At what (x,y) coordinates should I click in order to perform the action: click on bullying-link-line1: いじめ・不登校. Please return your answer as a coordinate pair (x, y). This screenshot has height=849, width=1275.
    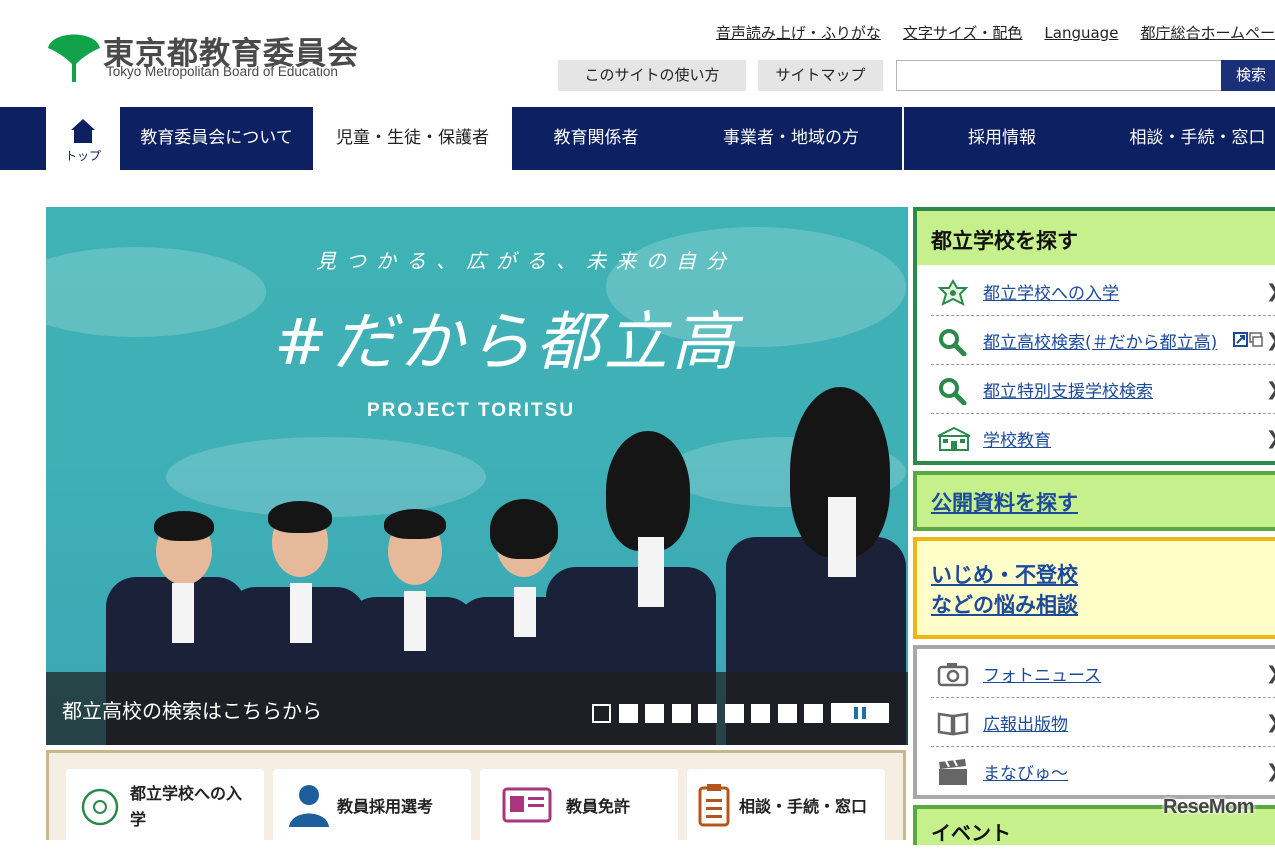
    Looking at the image, I should click on (1004, 574).